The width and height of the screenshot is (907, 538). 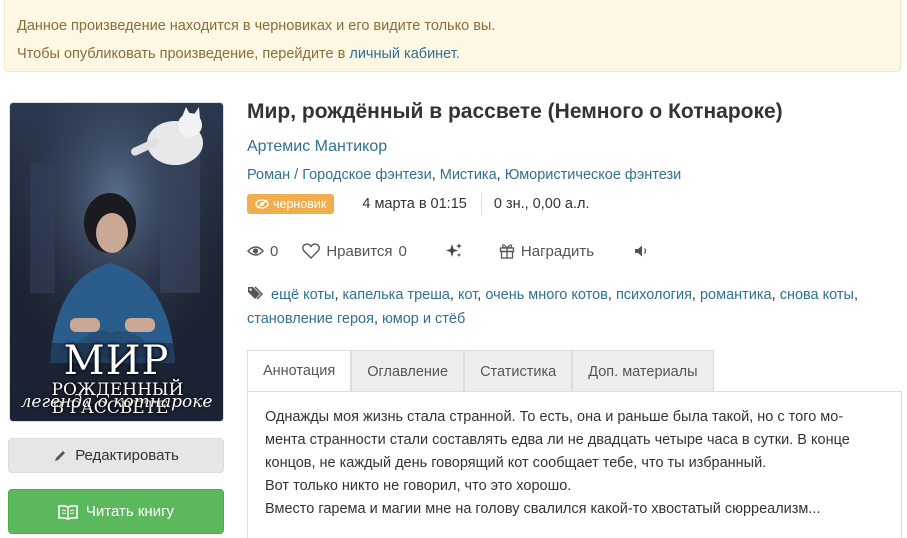 I want to click on tab-statistics: Статистика, so click(x=518, y=371).